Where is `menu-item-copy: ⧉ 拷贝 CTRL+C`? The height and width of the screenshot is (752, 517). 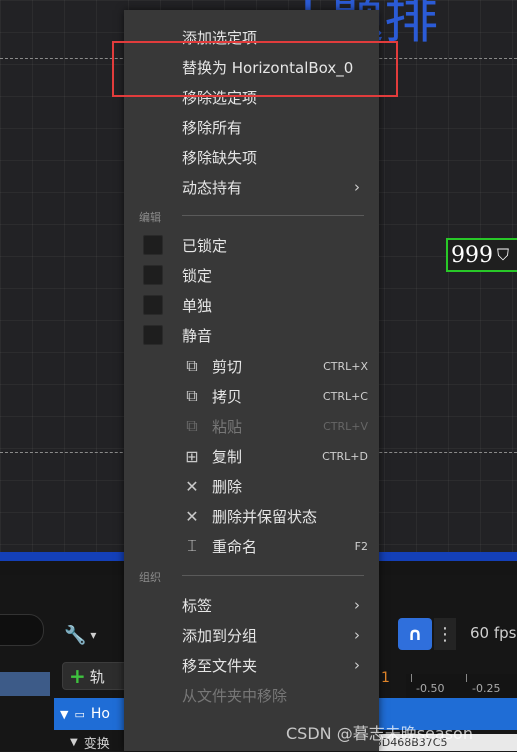 menu-item-copy: ⧉ 拷贝 CTRL+C is located at coordinates (251, 396).